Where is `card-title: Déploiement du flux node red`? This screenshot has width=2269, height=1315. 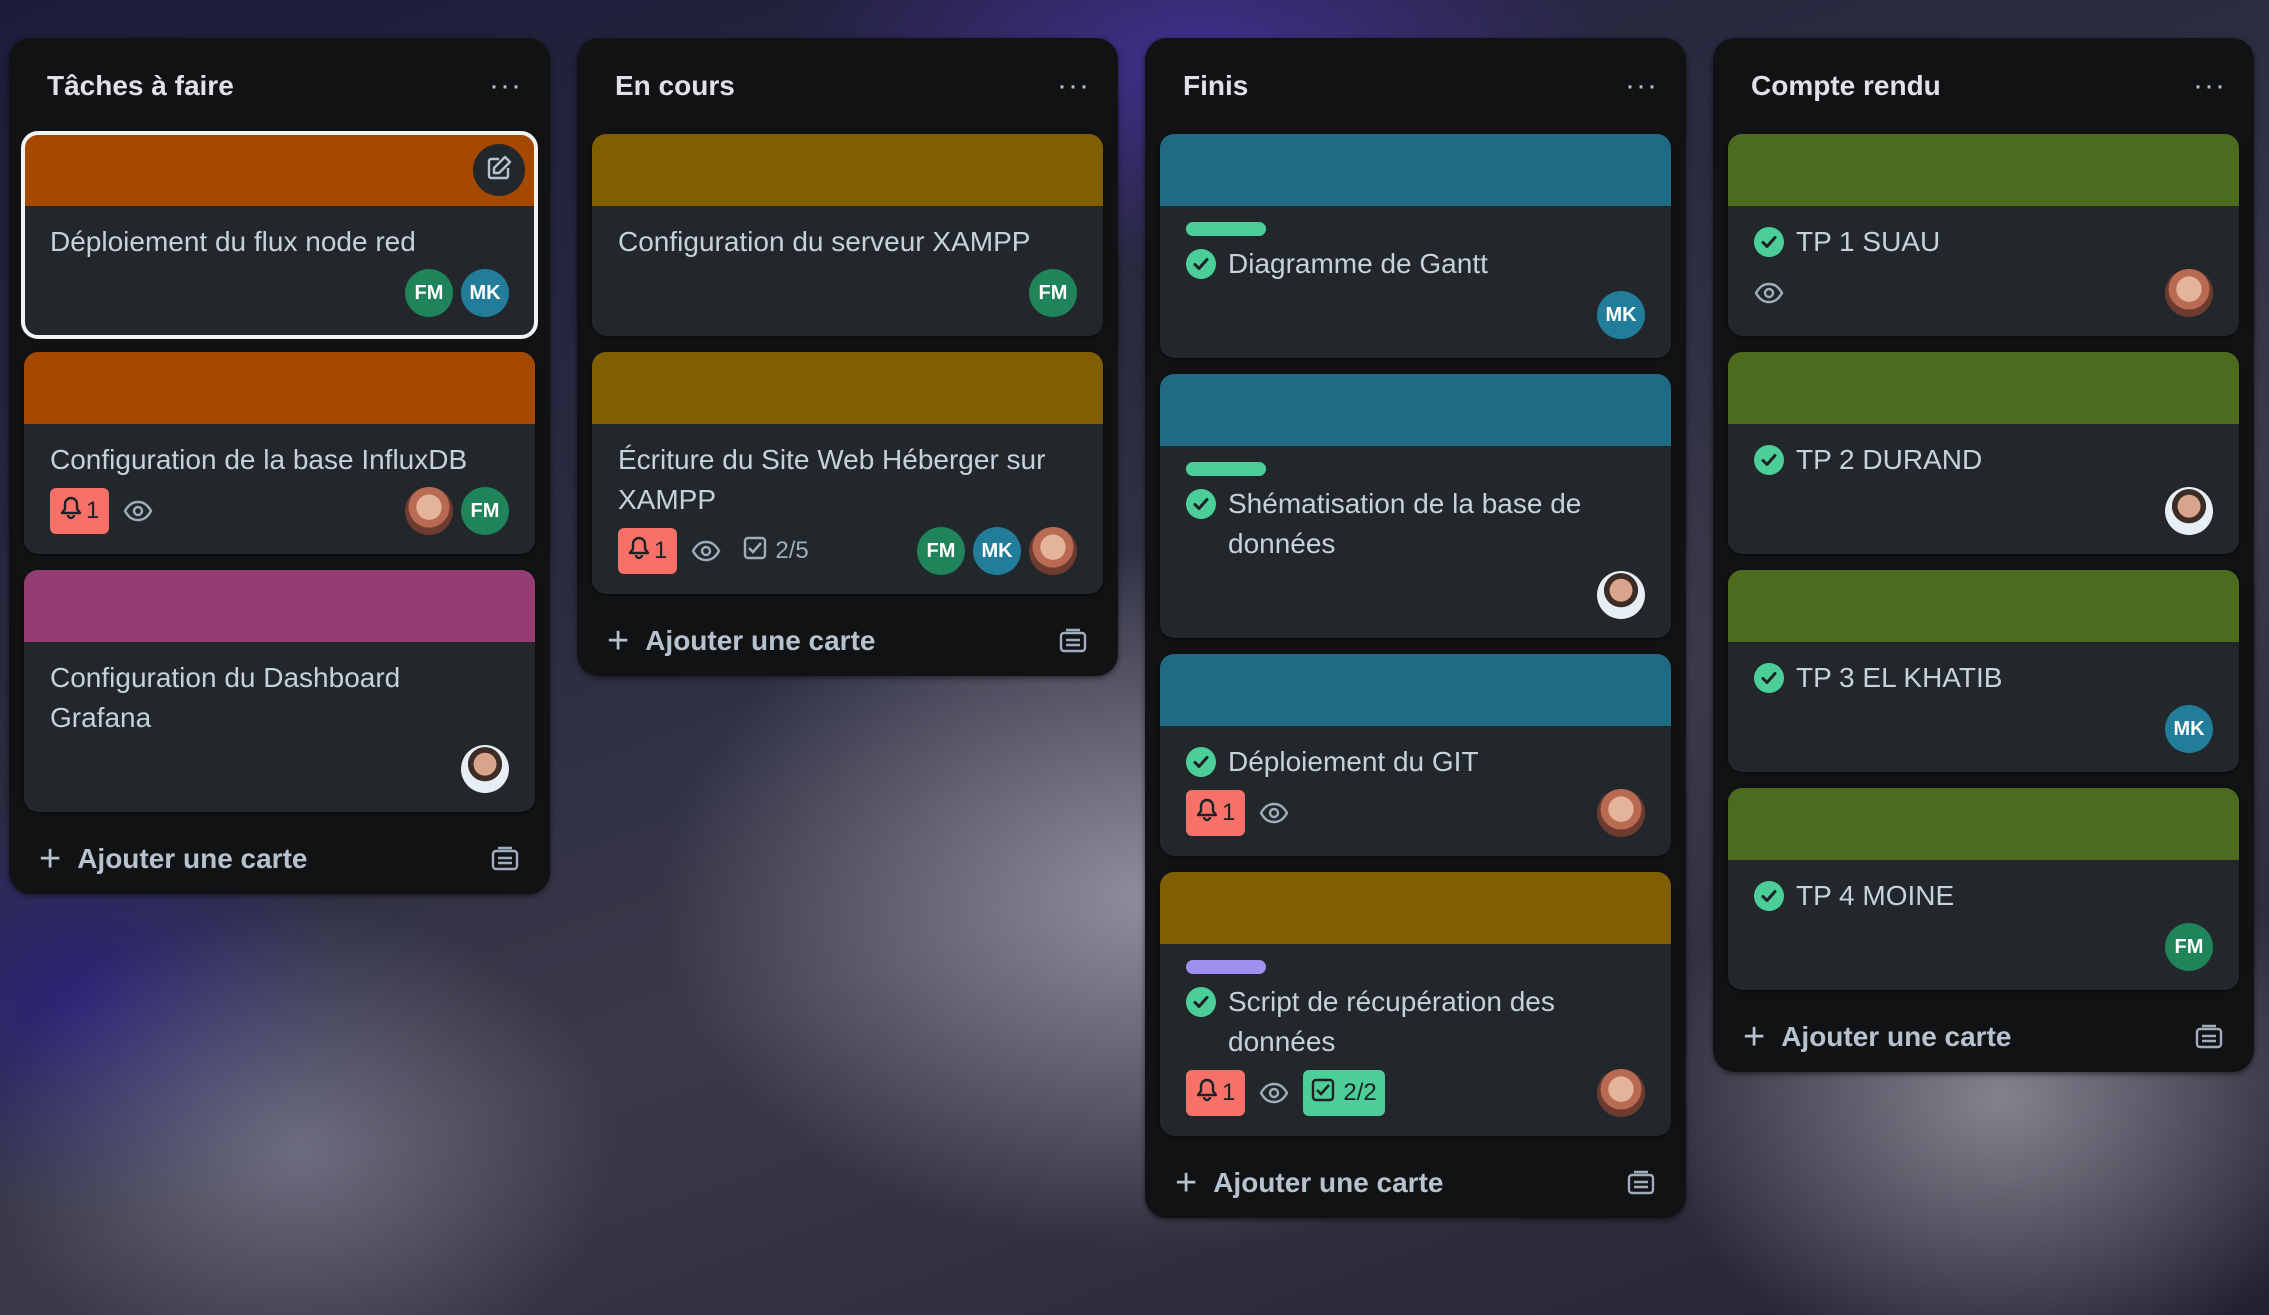
card-title: Déploiement du flux node red is located at coordinates (279, 242).